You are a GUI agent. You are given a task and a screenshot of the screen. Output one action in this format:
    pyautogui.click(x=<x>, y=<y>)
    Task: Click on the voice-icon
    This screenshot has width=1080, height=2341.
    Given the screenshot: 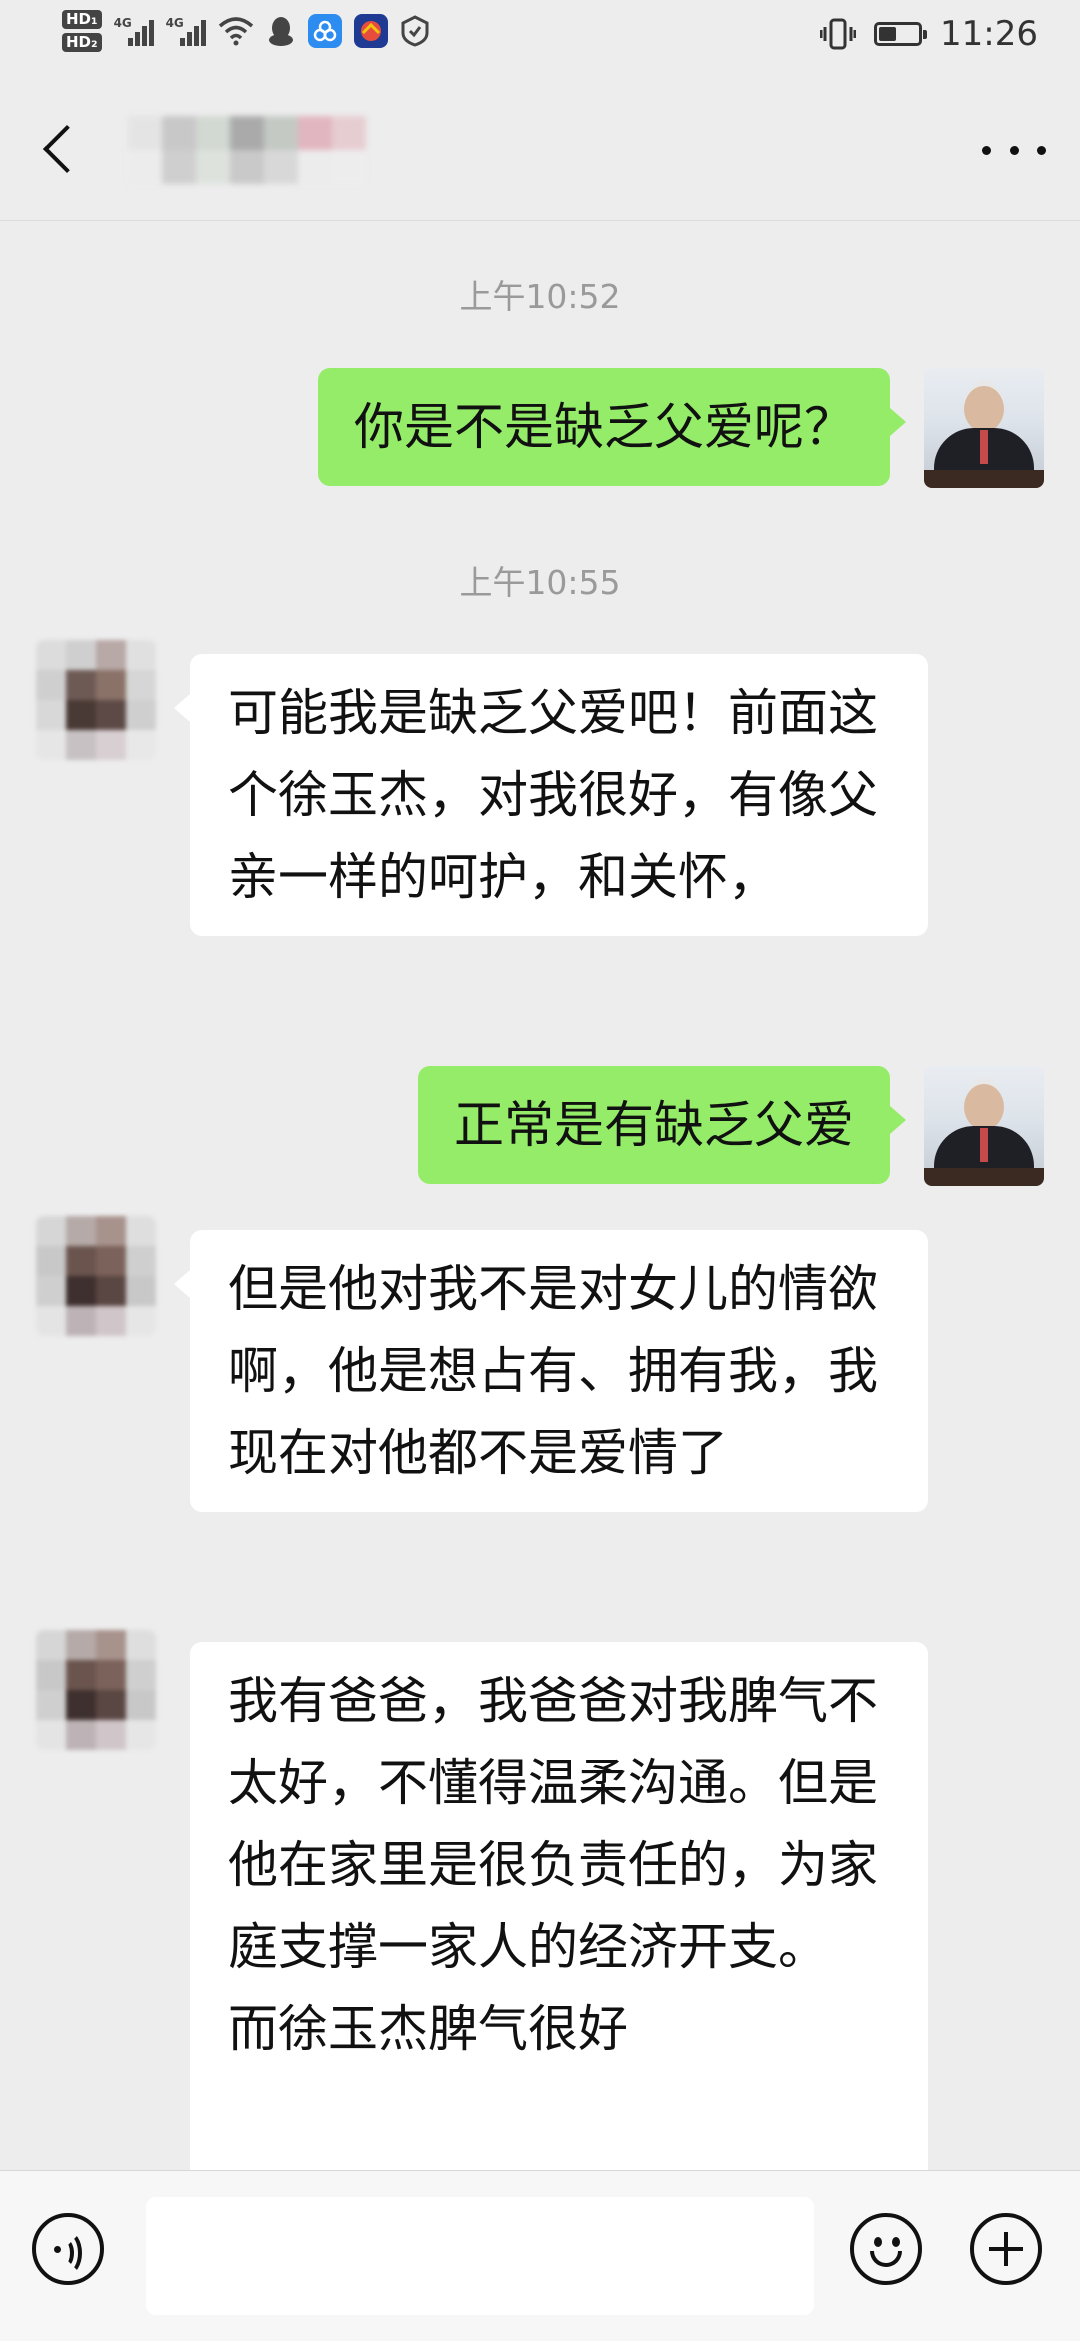 What is the action you would take?
    pyautogui.click(x=68, y=2249)
    